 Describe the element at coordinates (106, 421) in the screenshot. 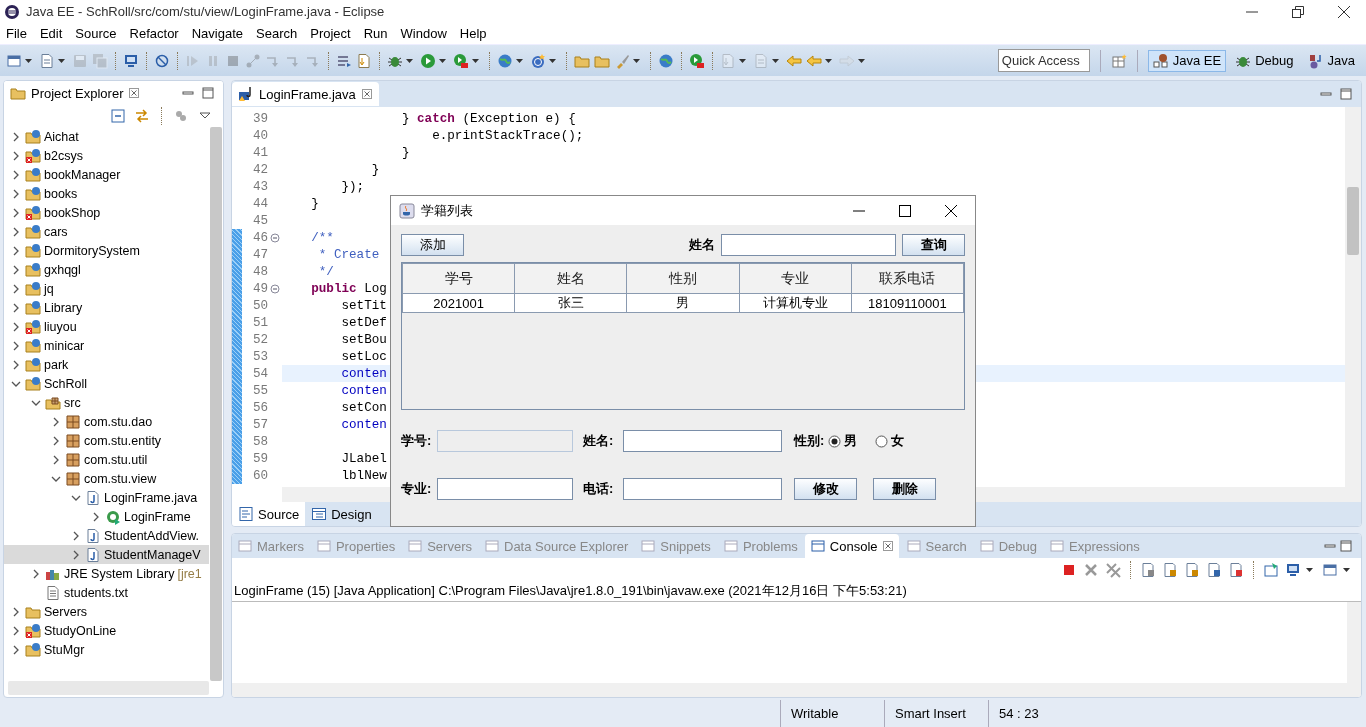

I see `tree-item: com.stu.dao` at that location.